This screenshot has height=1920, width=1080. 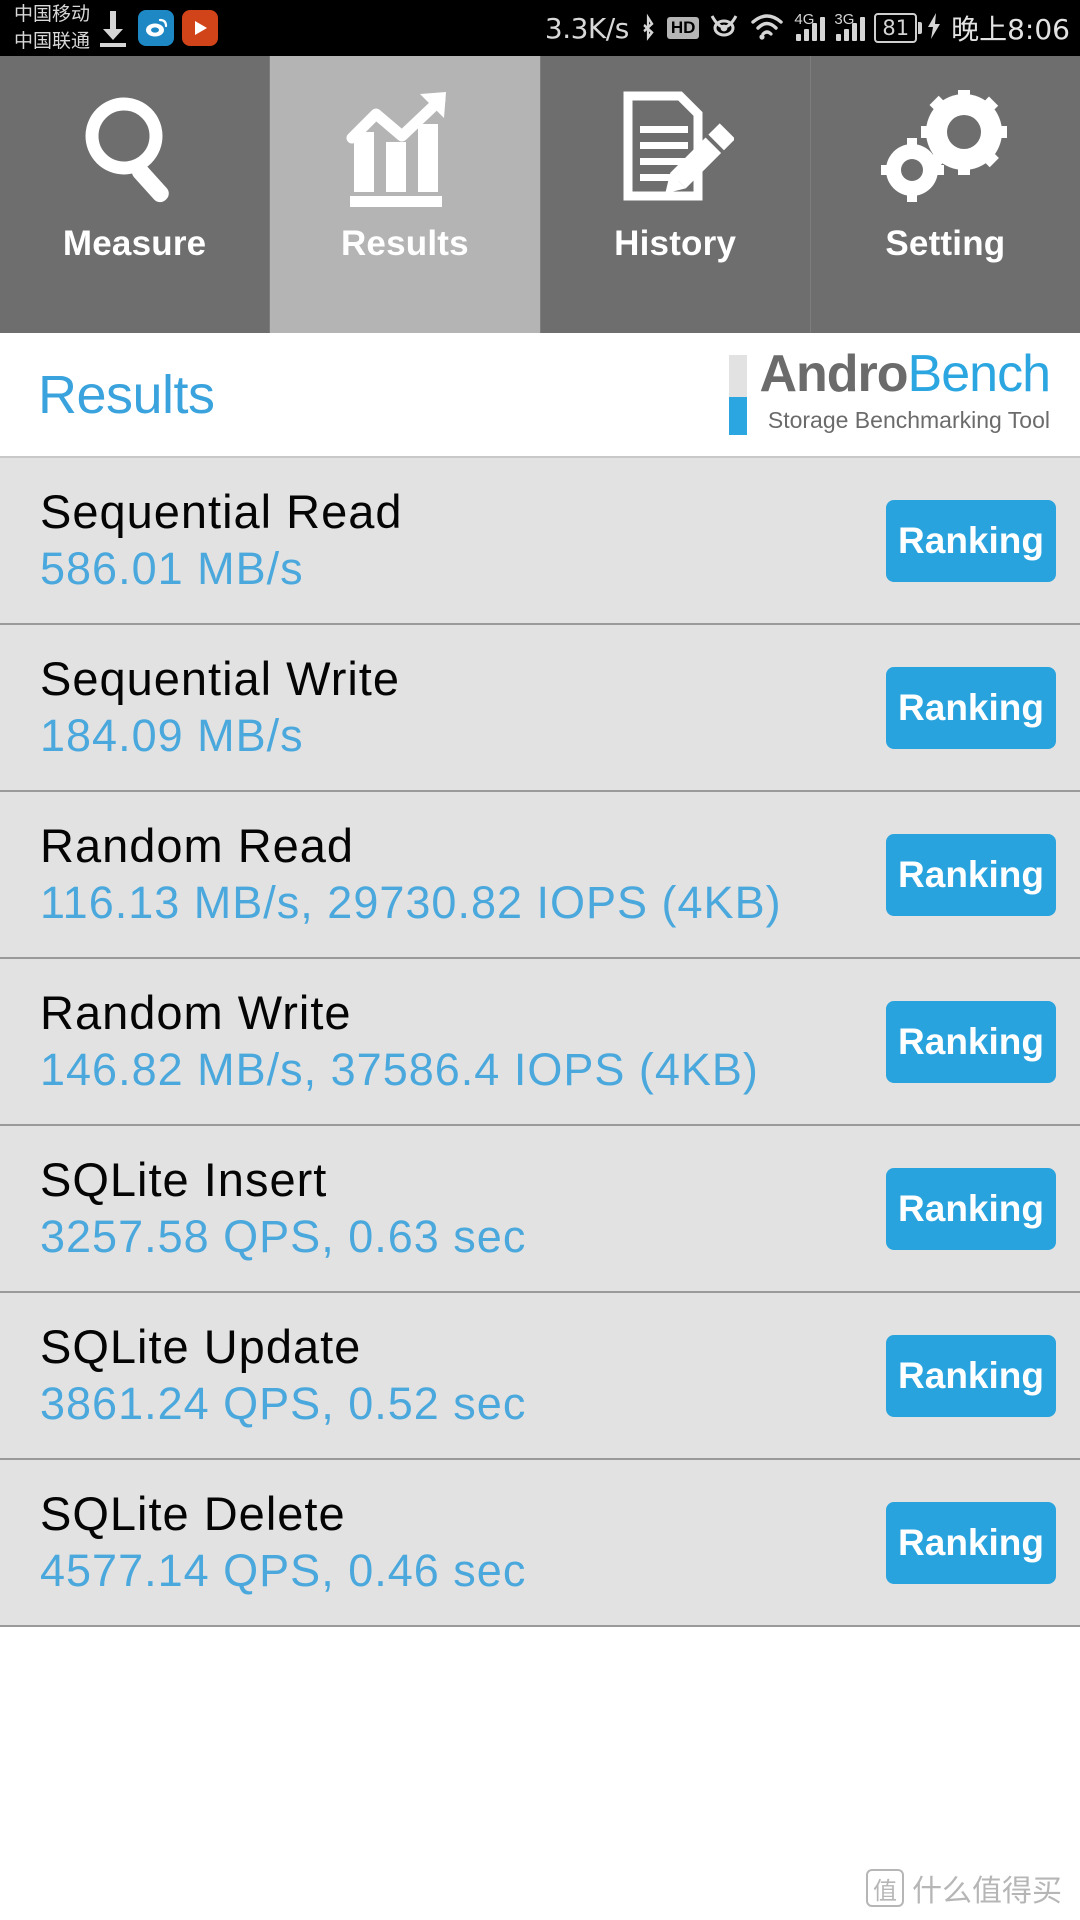 I want to click on download-arrow-icon, so click(x=113, y=28).